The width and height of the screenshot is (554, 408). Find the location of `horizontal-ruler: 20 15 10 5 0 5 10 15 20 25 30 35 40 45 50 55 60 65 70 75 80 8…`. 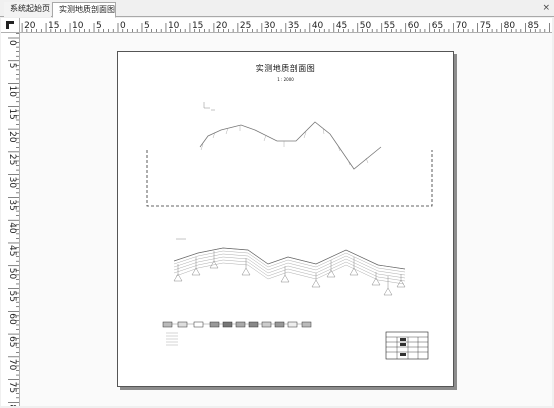

horizontal-ruler: 20 15 10 5 0 5 10 15 20 25 30 35 40 45 50 55 60 65 70 75 80 8… is located at coordinates (286, 25).